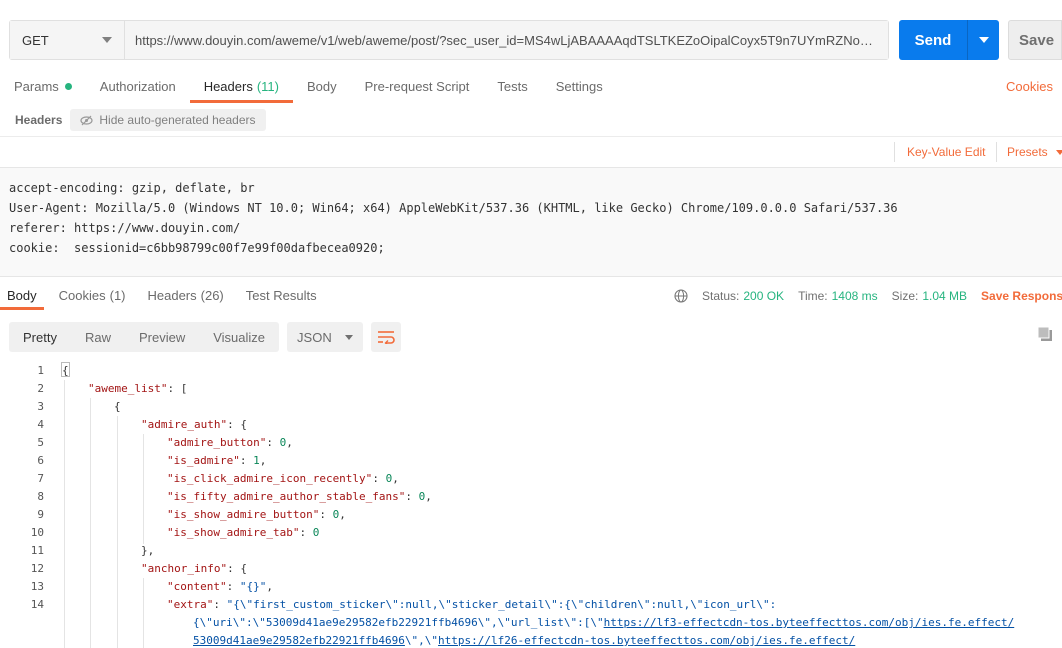  What do you see at coordinates (40, 496) in the screenshot?
I see `line-number: 8` at bounding box center [40, 496].